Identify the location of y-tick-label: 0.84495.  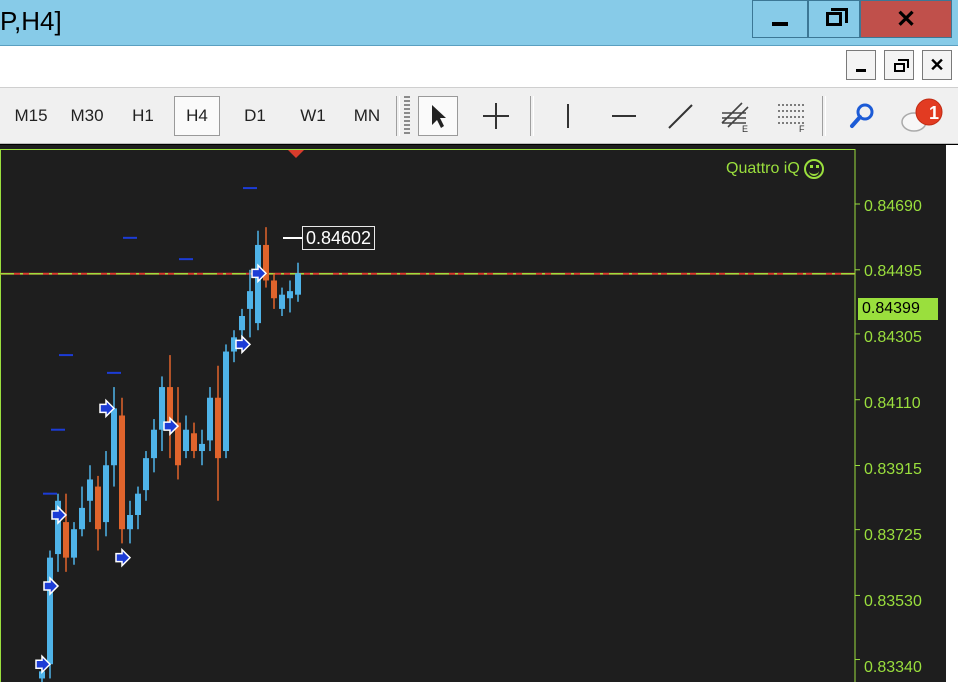
(893, 271).